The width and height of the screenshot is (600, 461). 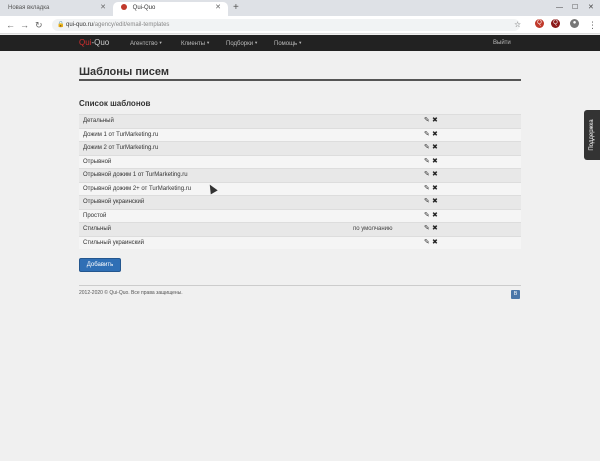 I want to click on support-tab: Поддержка, so click(x=592, y=135).